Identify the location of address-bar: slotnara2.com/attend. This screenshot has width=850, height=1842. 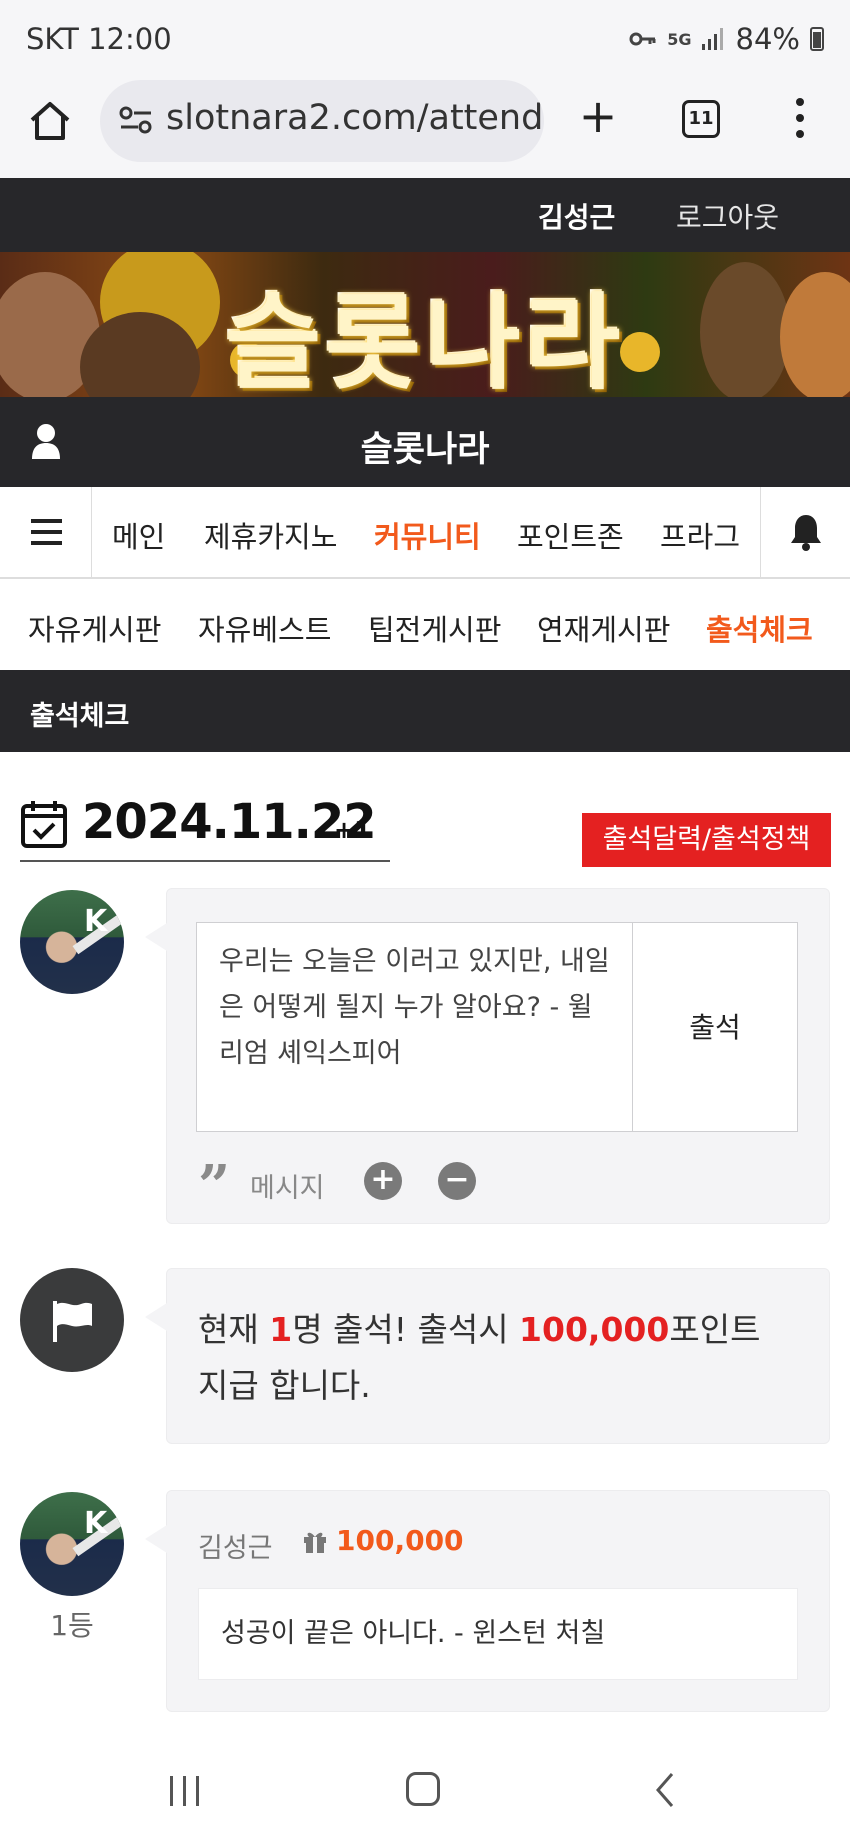
(322, 121).